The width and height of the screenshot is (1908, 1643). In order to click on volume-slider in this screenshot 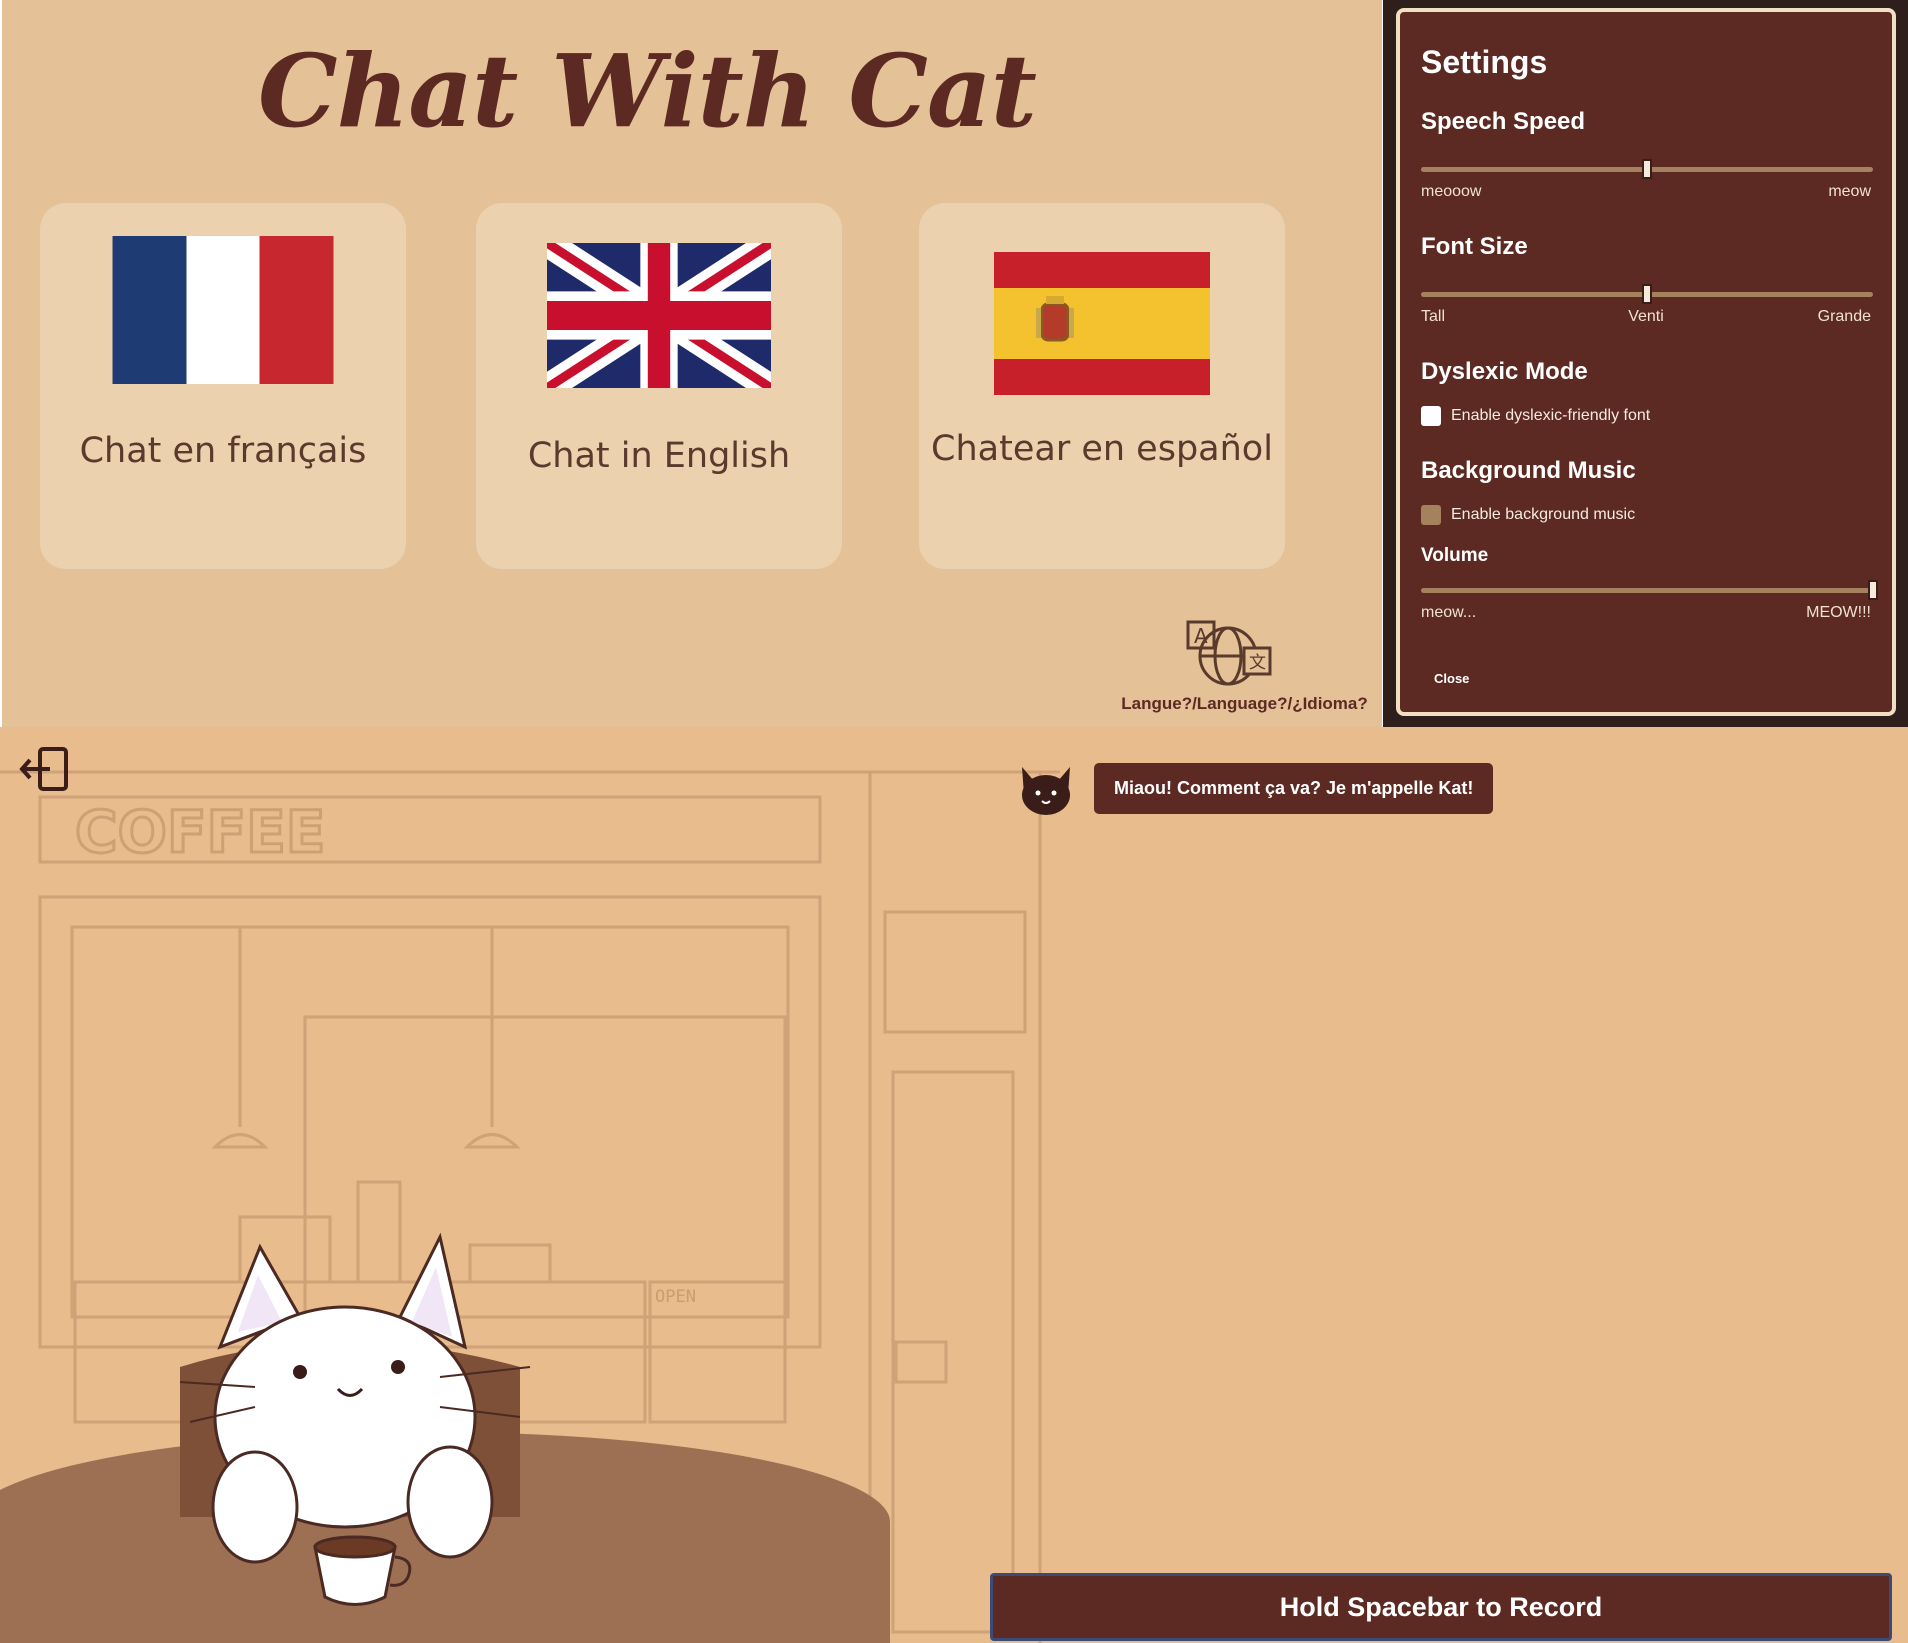, I will do `click(1649, 590)`.